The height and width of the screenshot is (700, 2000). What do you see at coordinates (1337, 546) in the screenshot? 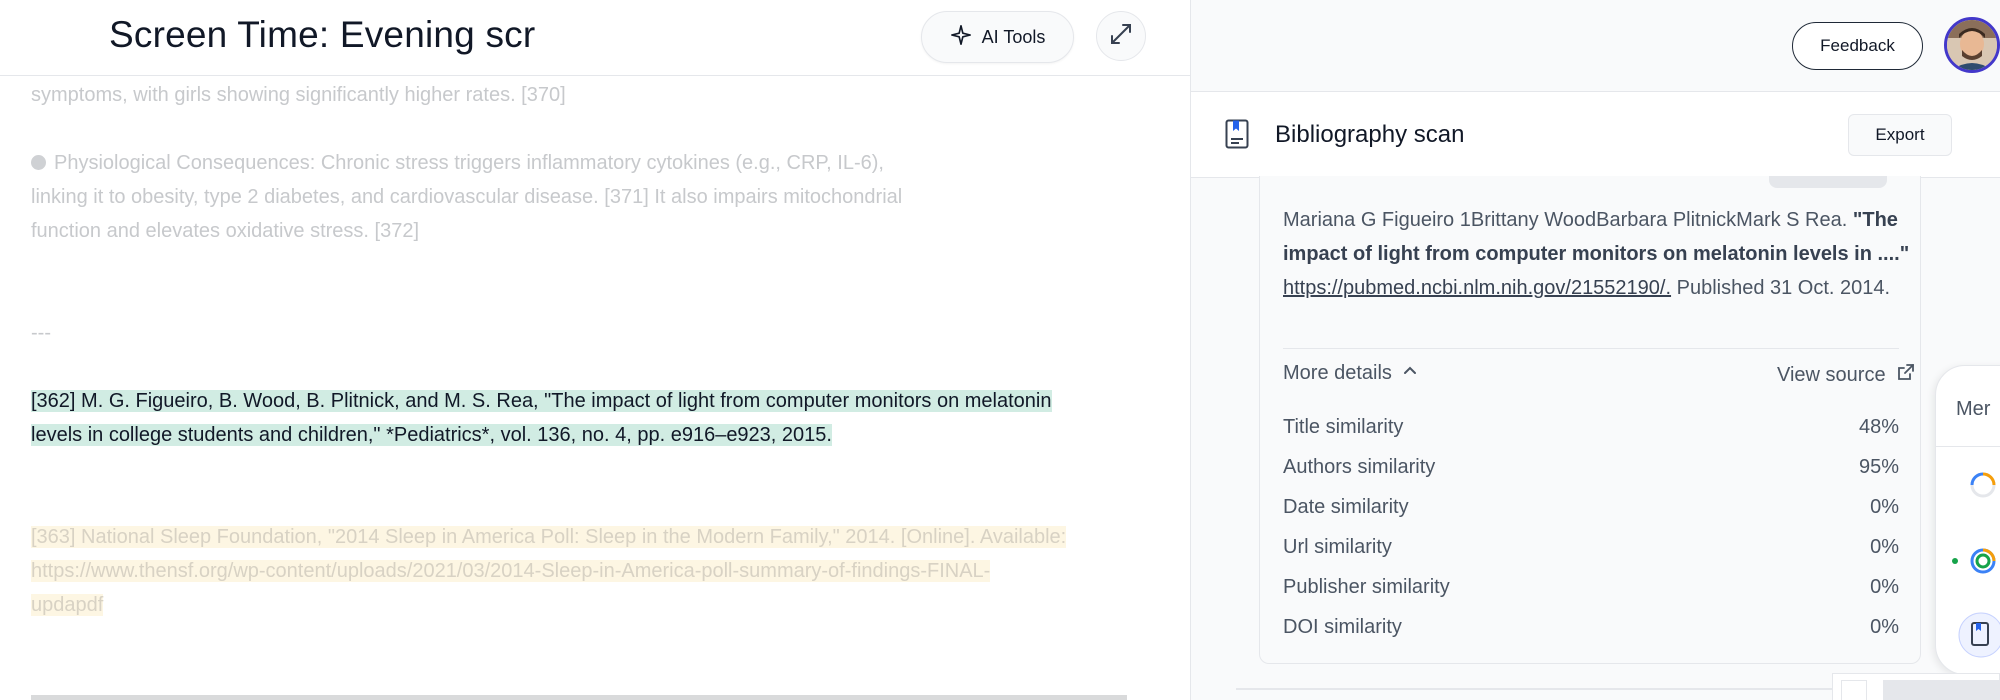
I see `similarity-label: Url similarity` at bounding box center [1337, 546].